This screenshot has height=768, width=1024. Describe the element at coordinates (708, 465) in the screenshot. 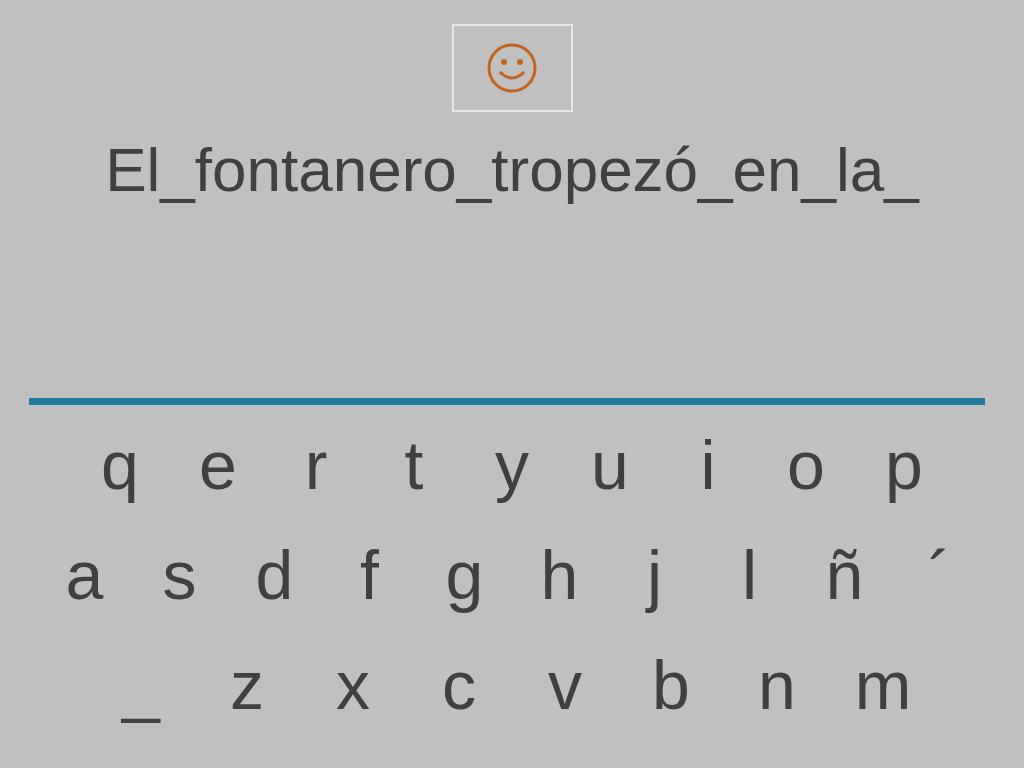

I see `letter-key: i` at that location.